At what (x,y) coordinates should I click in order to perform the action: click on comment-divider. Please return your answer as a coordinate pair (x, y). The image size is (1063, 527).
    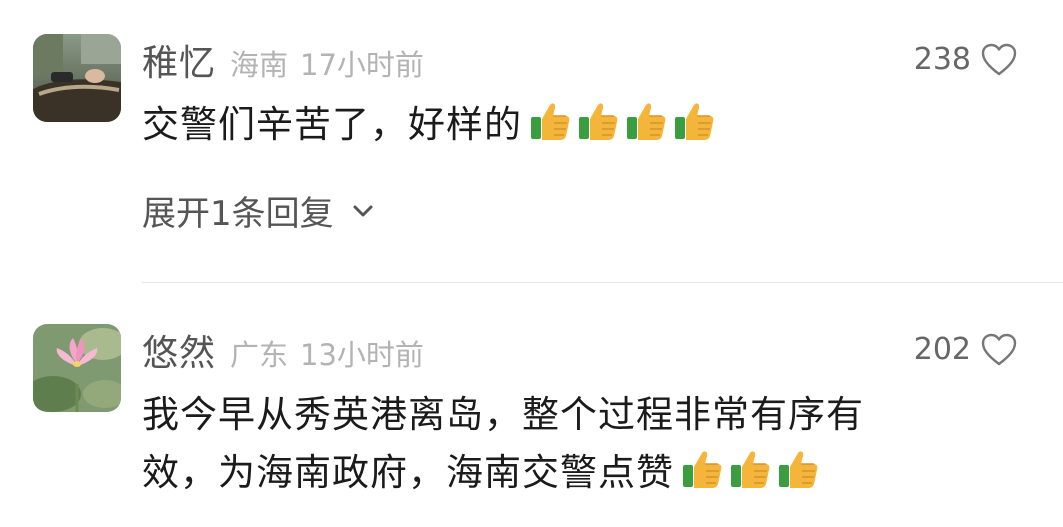
    Looking at the image, I should click on (602, 282).